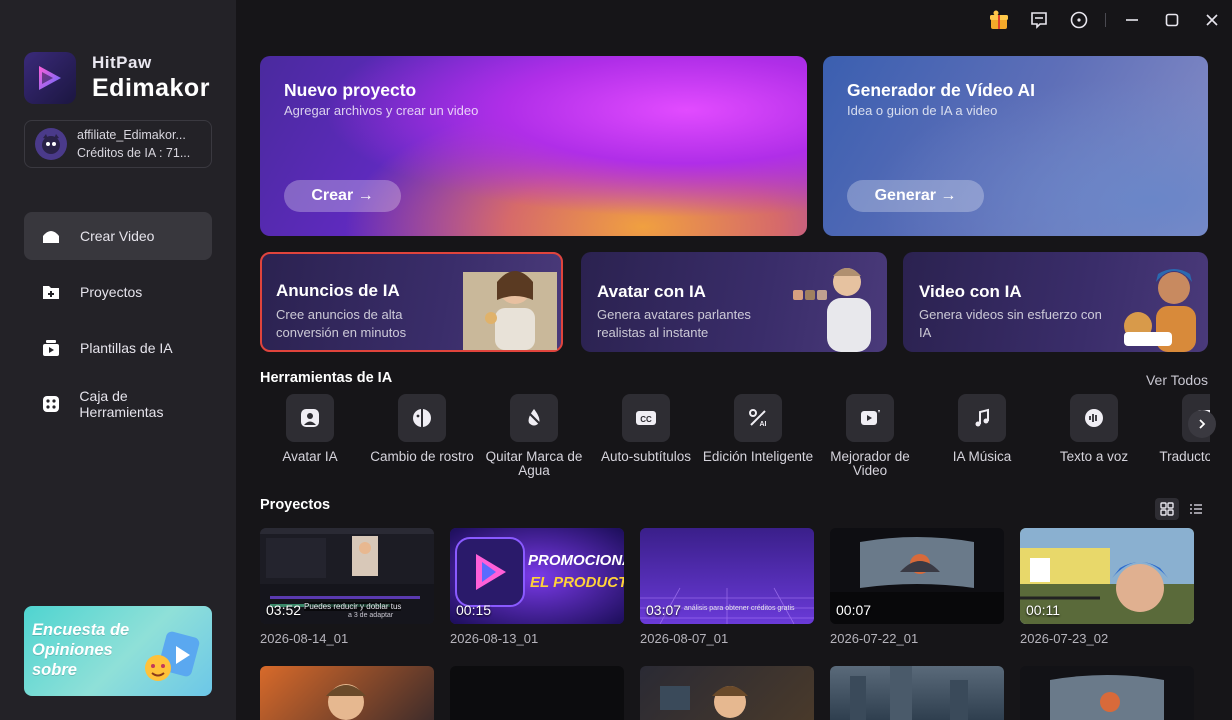  I want to click on project-duration: 03:07, so click(664, 610).